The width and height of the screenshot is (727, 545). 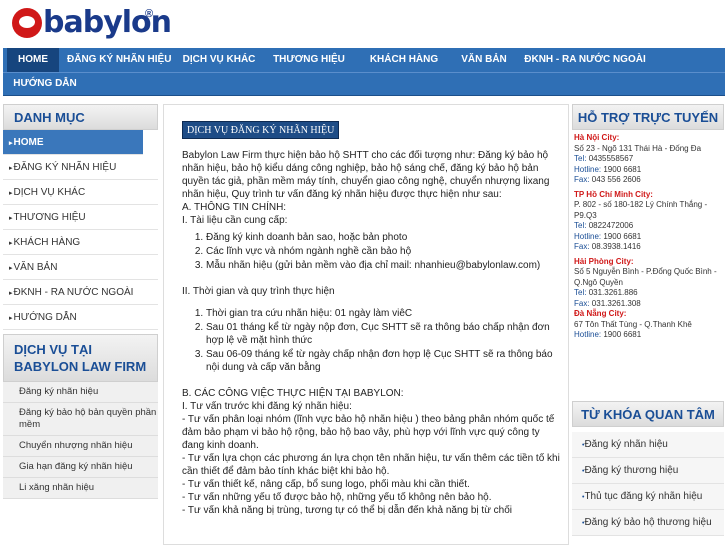 What do you see at coordinates (604, 261) in the screenshot?
I see `office-city: Hải Phòng City:` at bounding box center [604, 261].